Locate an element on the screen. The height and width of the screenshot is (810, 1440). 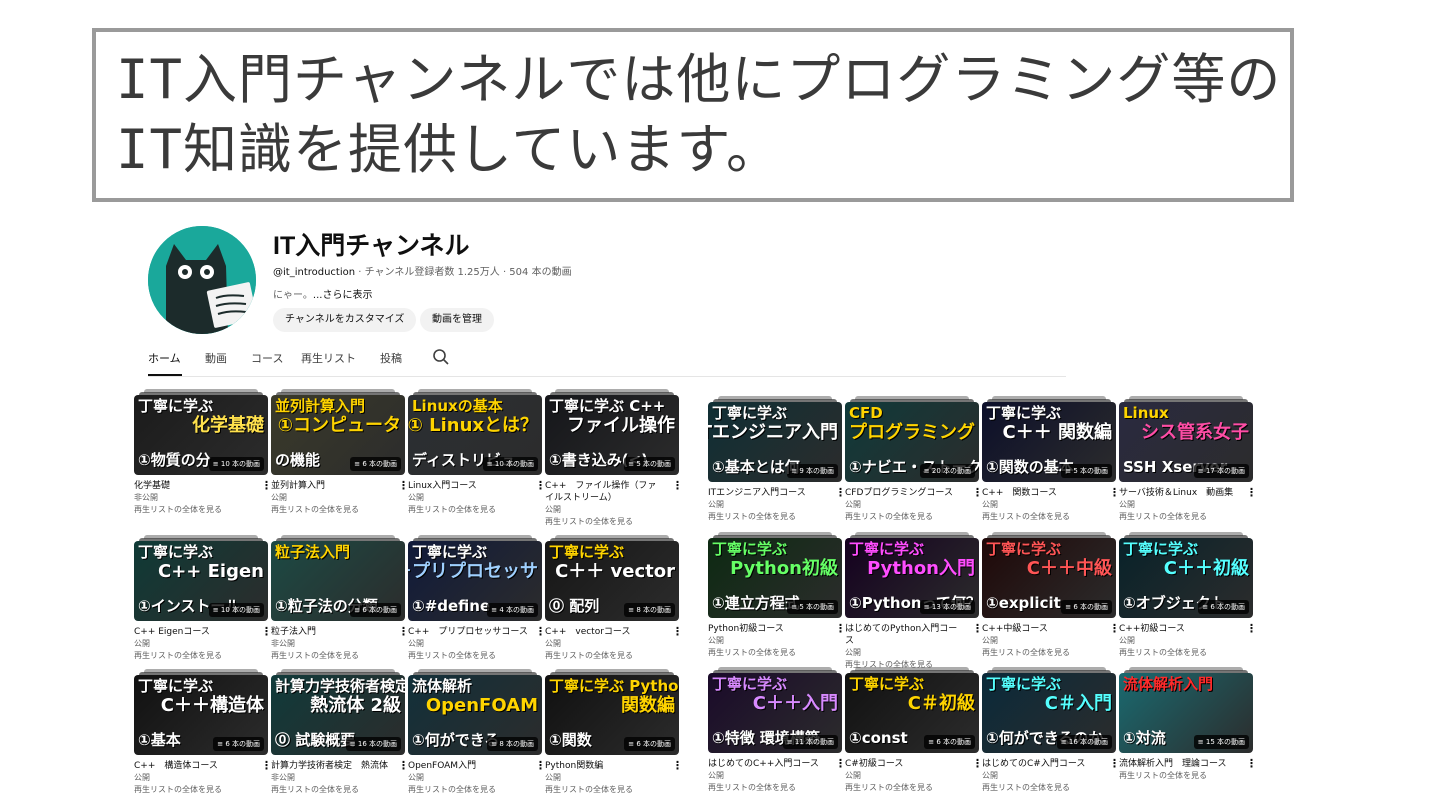
playlist-thumbnail: 丁寧に学ぶ C++ Eigen ①インストール ≡ 10 本の動画 is located at coordinates (201, 578).